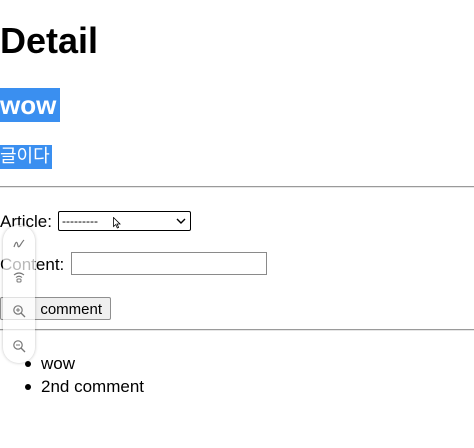 The width and height of the screenshot is (474, 448). I want to click on divider-top, so click(237, 187).